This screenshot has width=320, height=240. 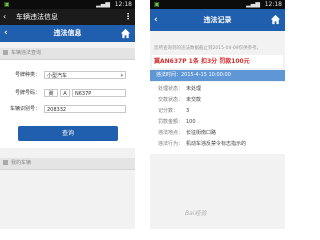 I want to click on detail-key: 违法地点：, so click(x=171, y=133).